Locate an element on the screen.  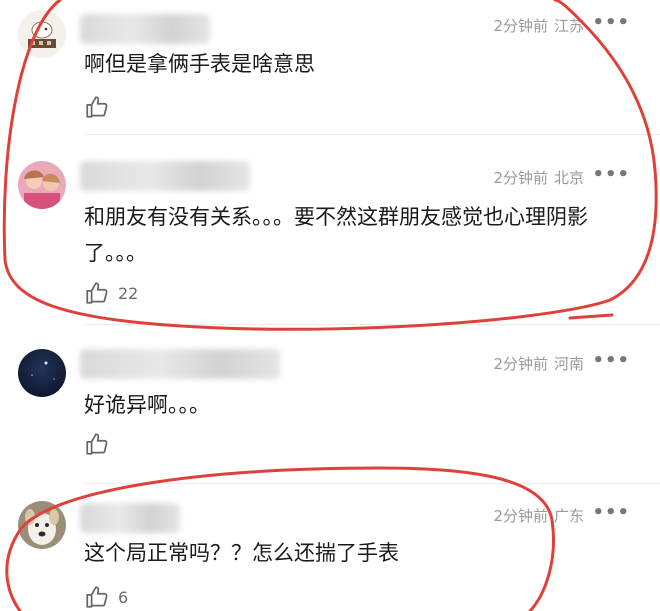
comment-meta: 2分钟前 北京 is located at coordinates (538, 177).